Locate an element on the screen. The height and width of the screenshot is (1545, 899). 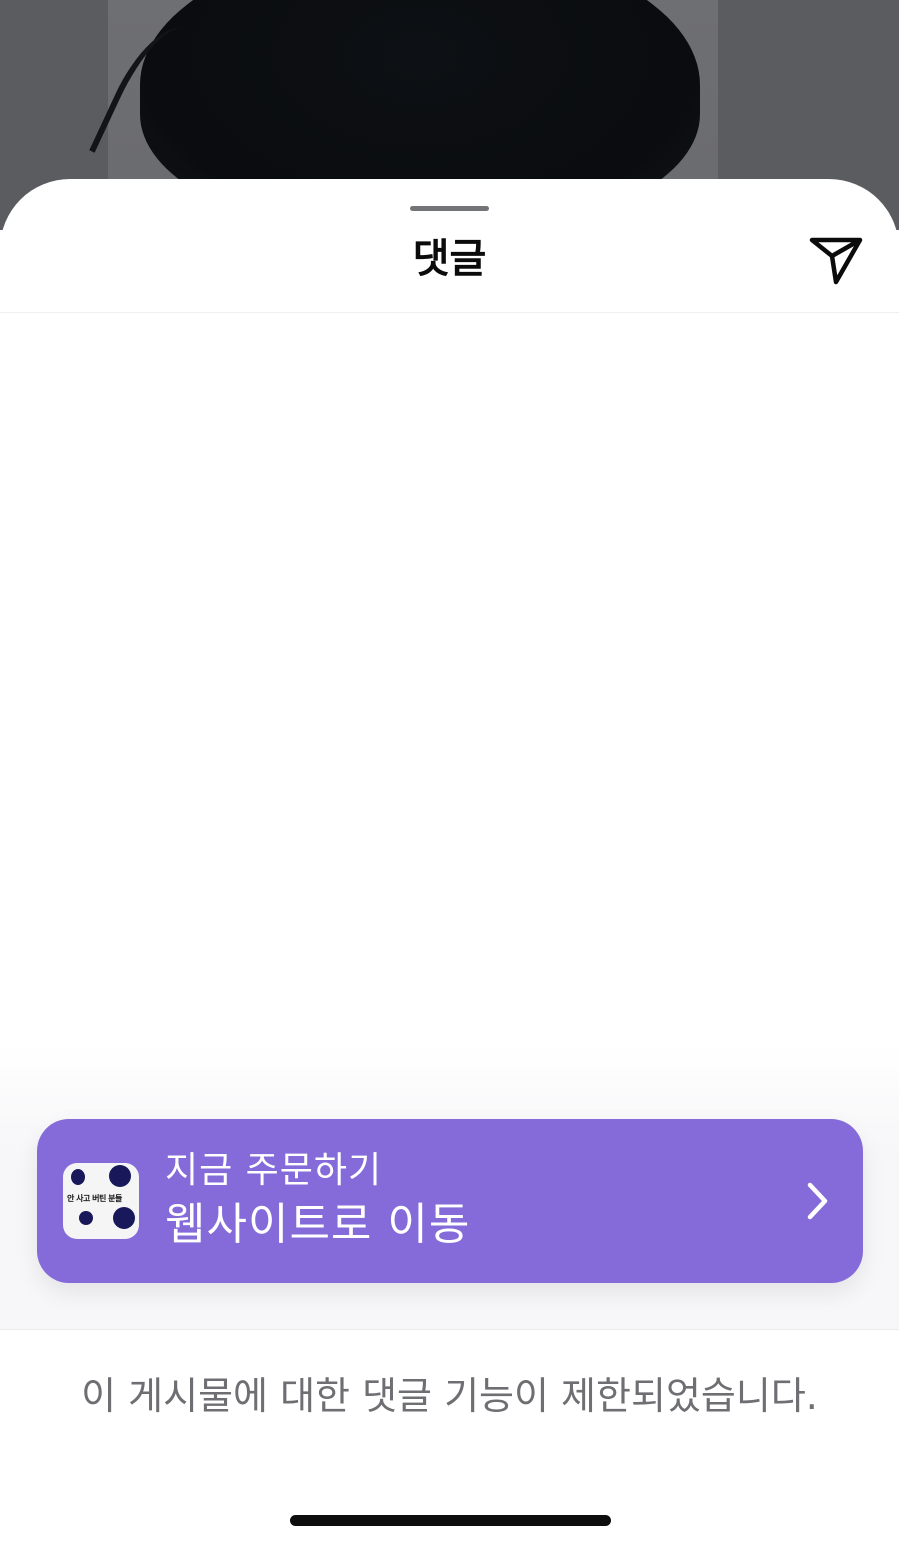
paper-plane-icon is located at coordinates (836, 261).